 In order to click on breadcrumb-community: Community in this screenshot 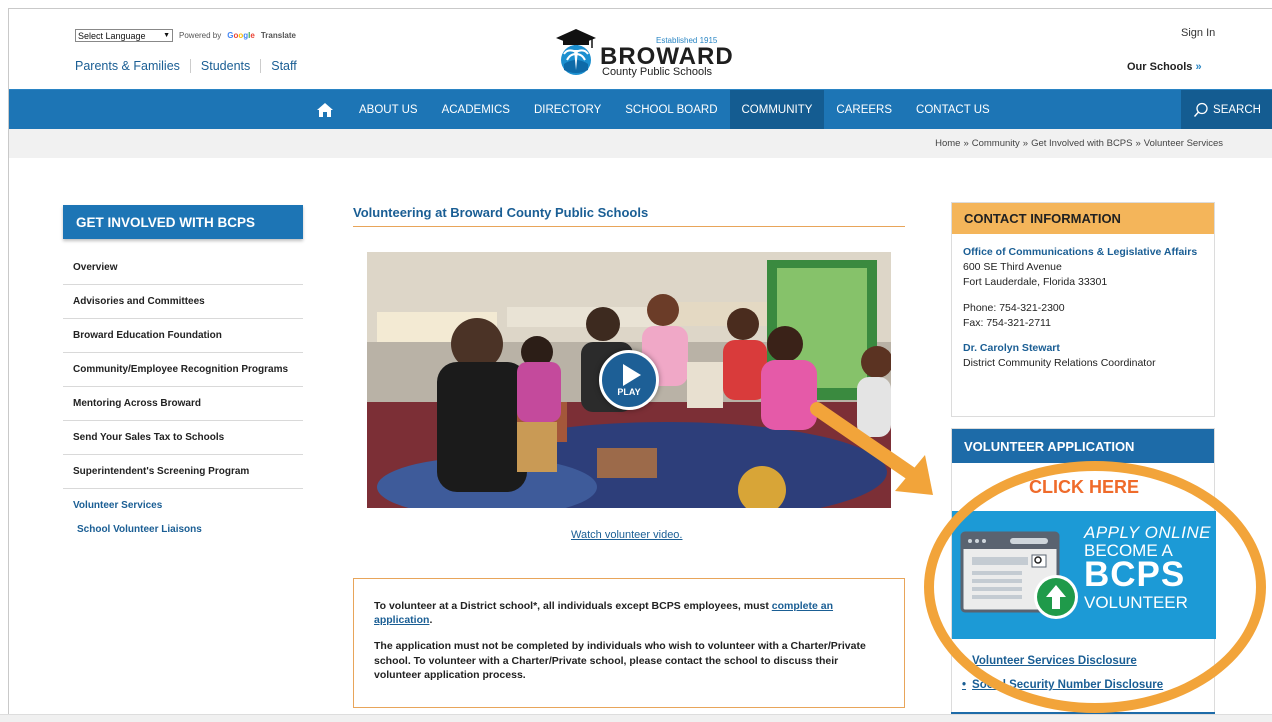, I will do `click(996, 143)`.